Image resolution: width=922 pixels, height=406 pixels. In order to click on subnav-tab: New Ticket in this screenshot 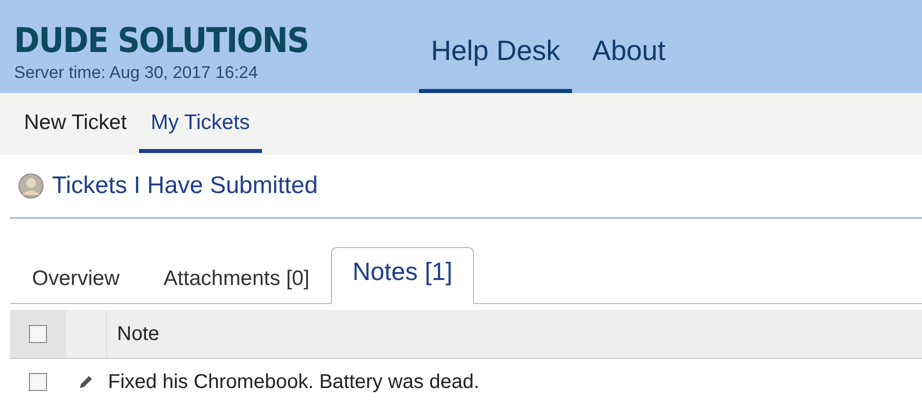, I will do `click(75, 132)`.